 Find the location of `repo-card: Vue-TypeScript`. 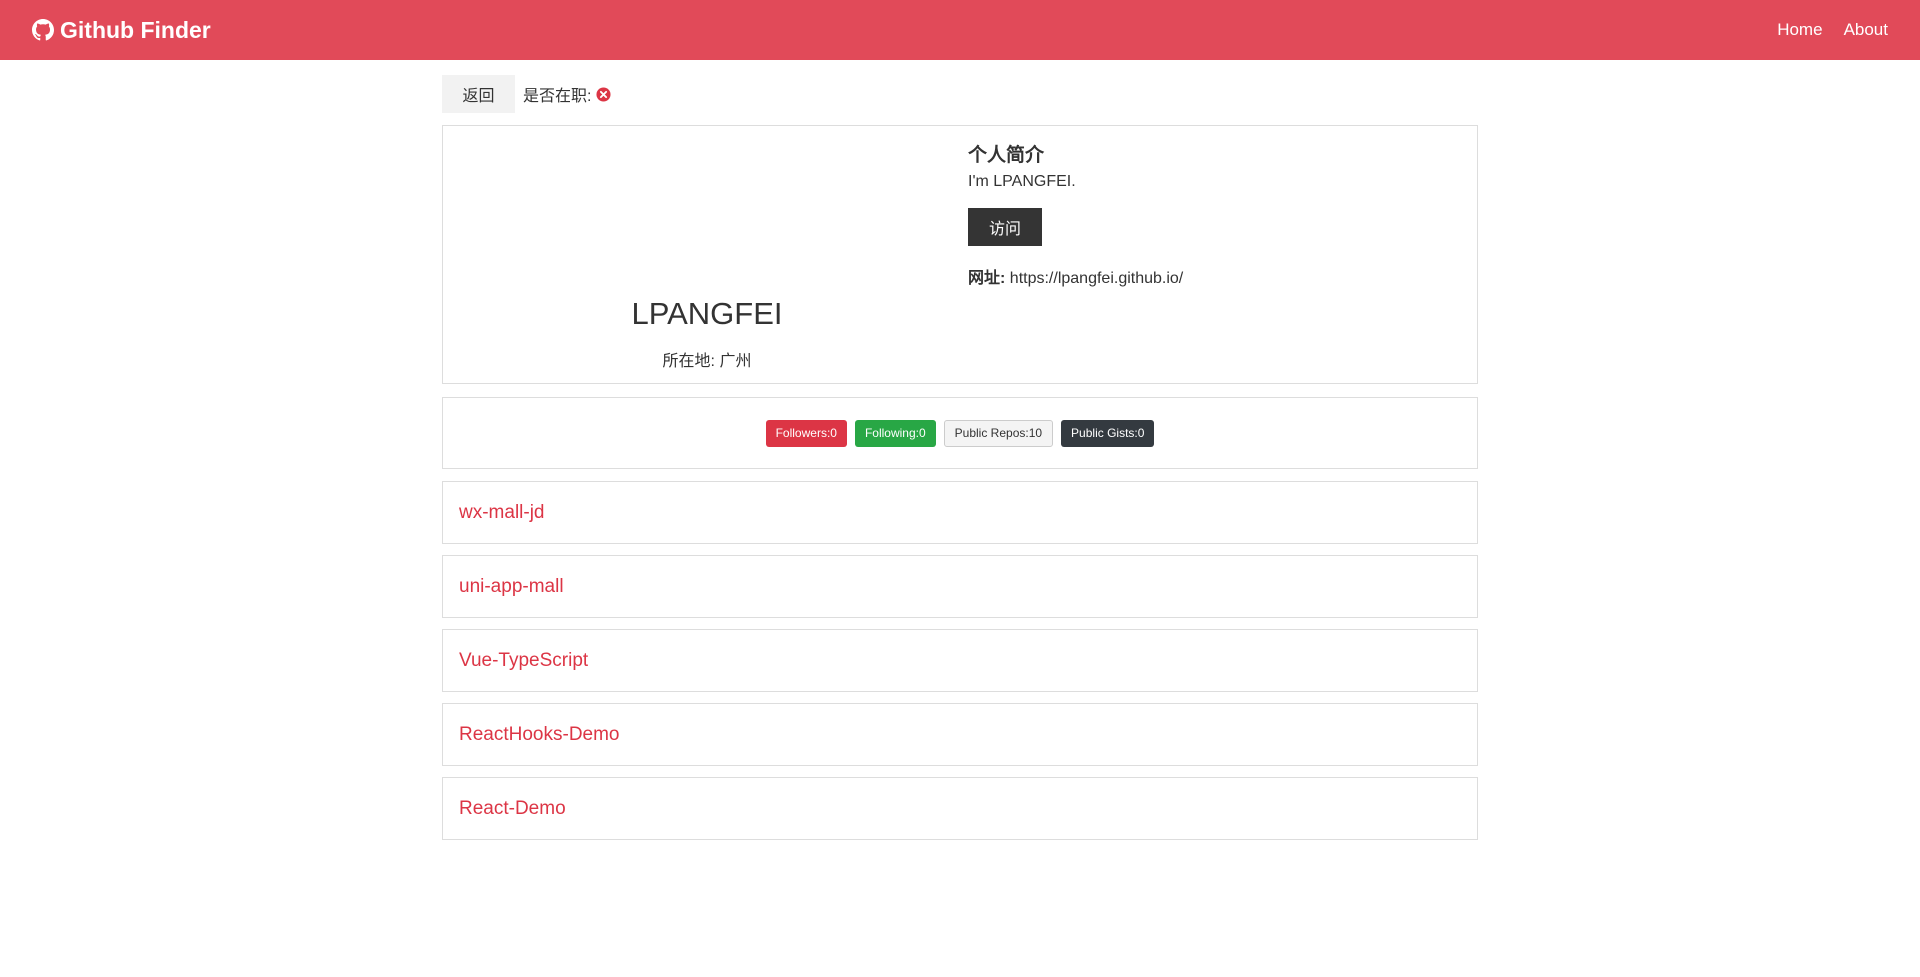

repo-card: Vue-TypeScript is located at coordinates (960, 660).